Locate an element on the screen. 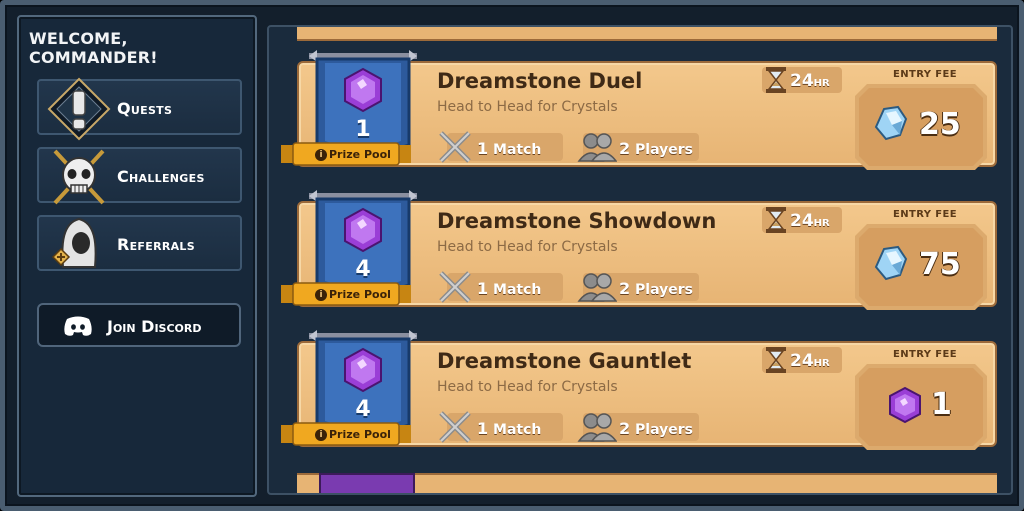 The width and height of the screenshot is (1024, 511). entry-fee-value: 1 is located at coordinates (941, 404).